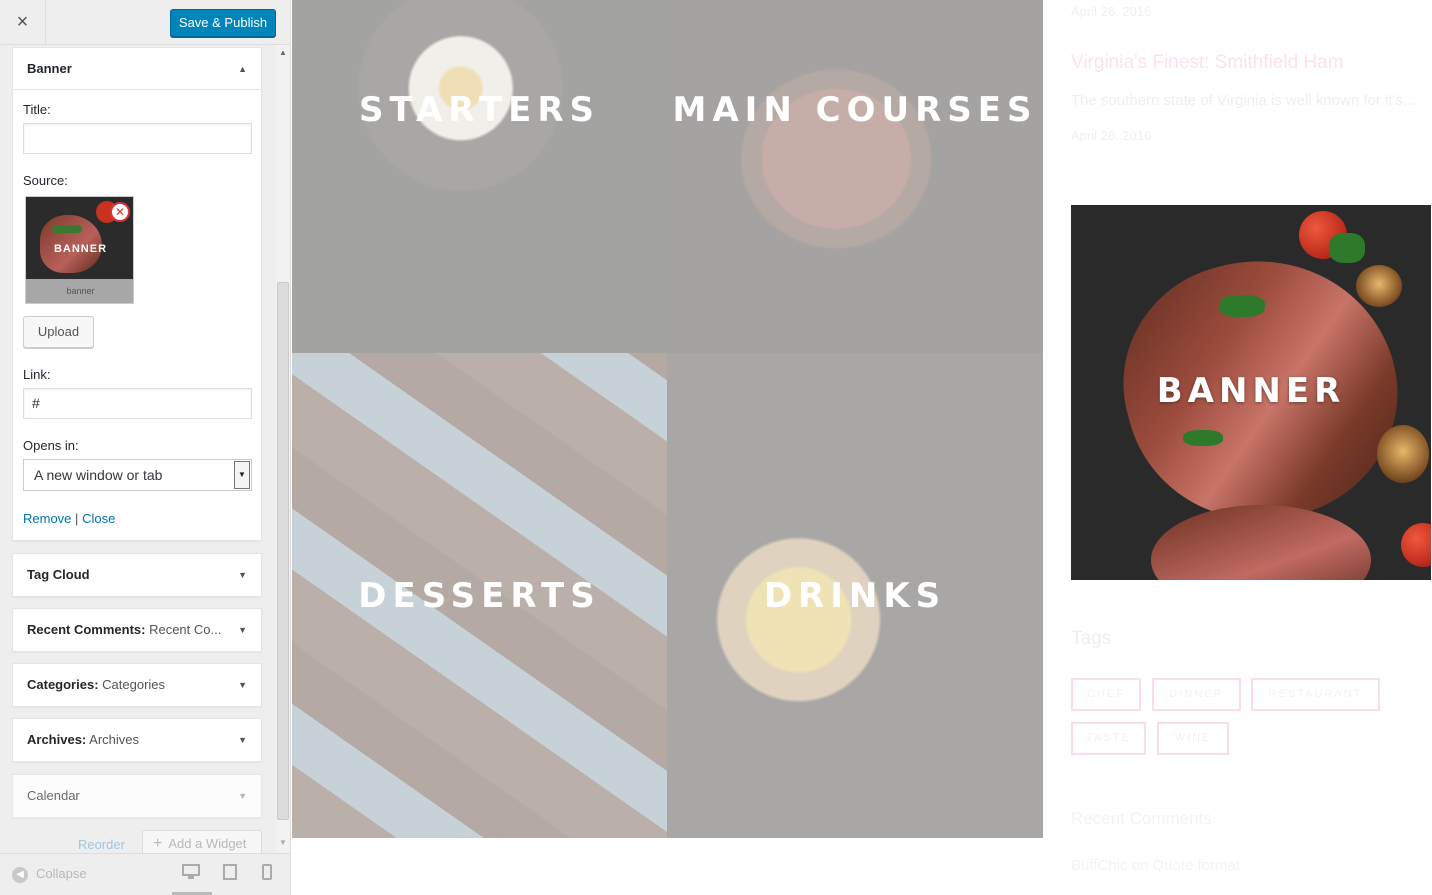  I want to click on save-publish-button: Save & Publish, so click(223, 23).